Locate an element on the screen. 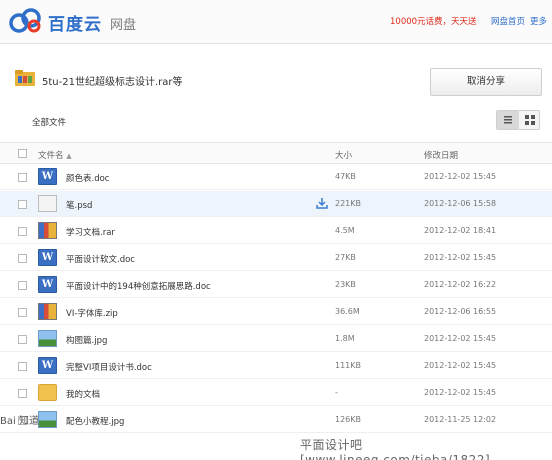  list-view-icon is located at coordinates (508, 120).